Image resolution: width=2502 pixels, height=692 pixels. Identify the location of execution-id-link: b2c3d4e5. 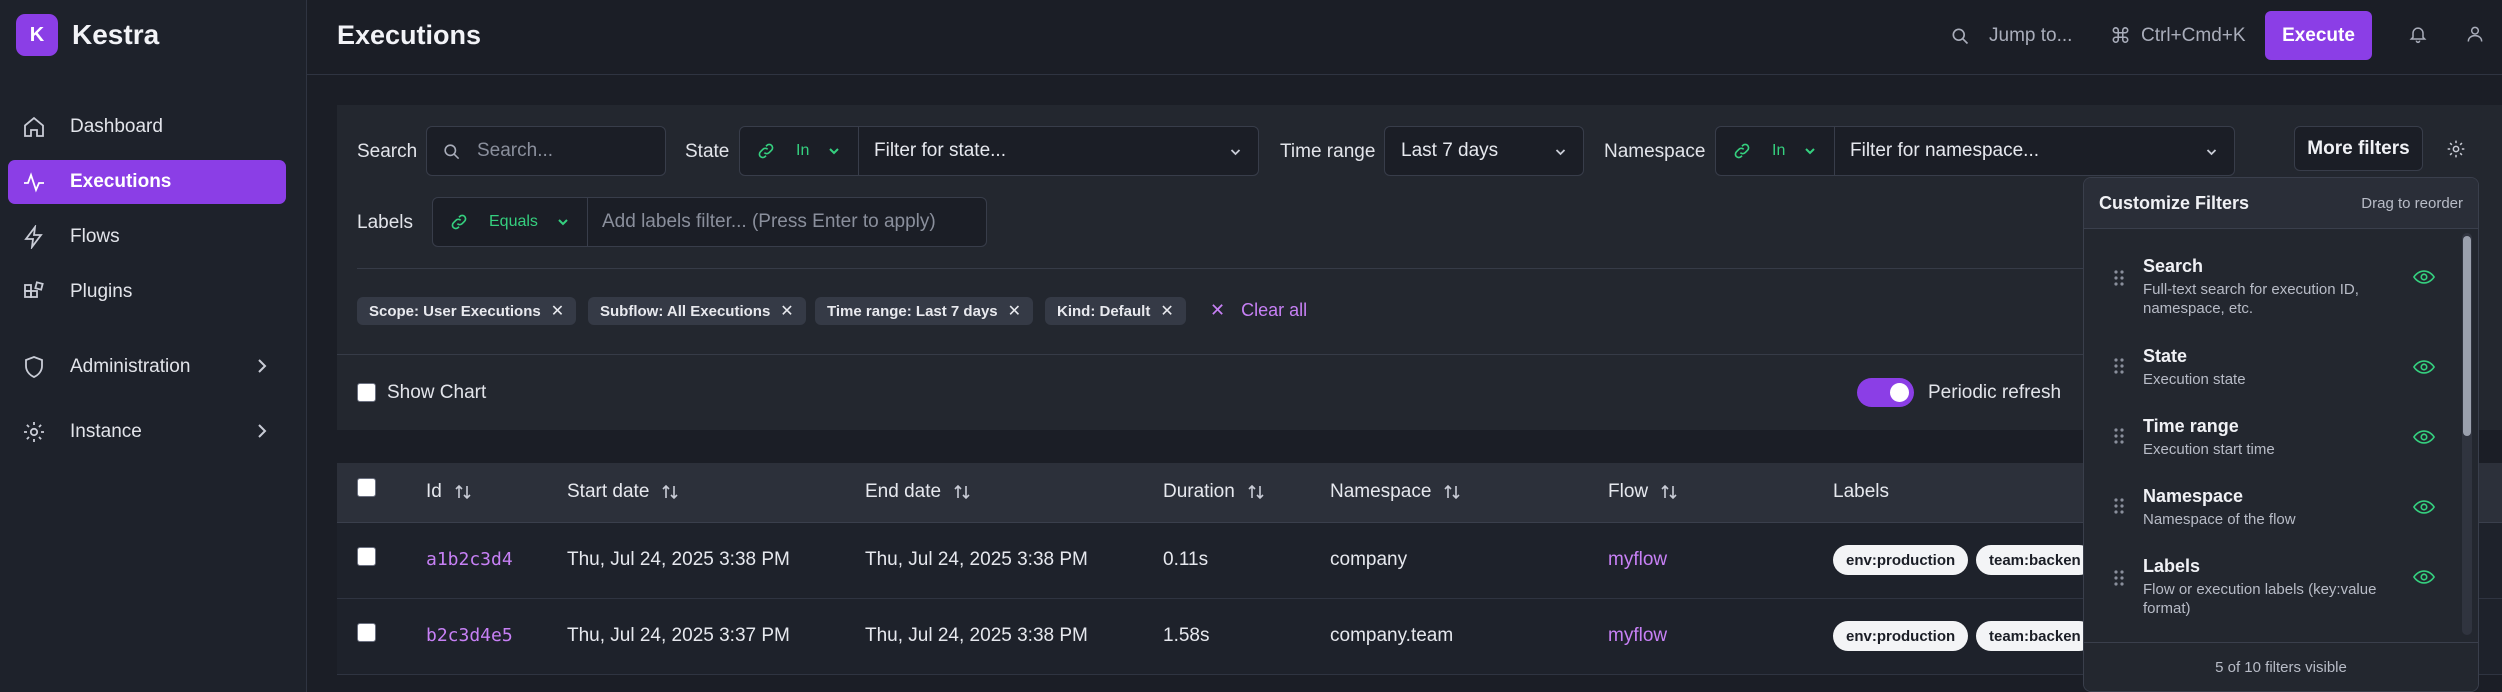
(469, 635).